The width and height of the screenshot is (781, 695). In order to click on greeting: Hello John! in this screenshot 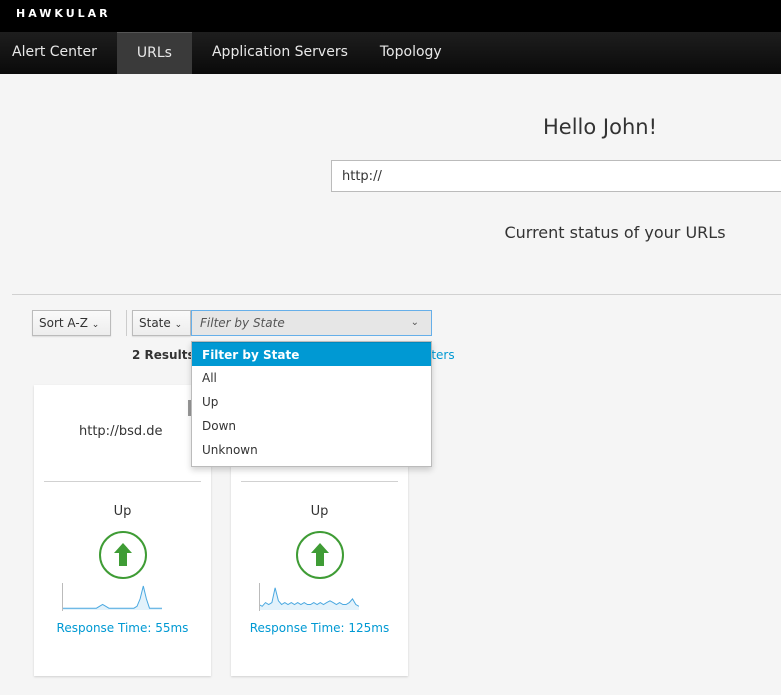, I will do `click(600, 127)`.